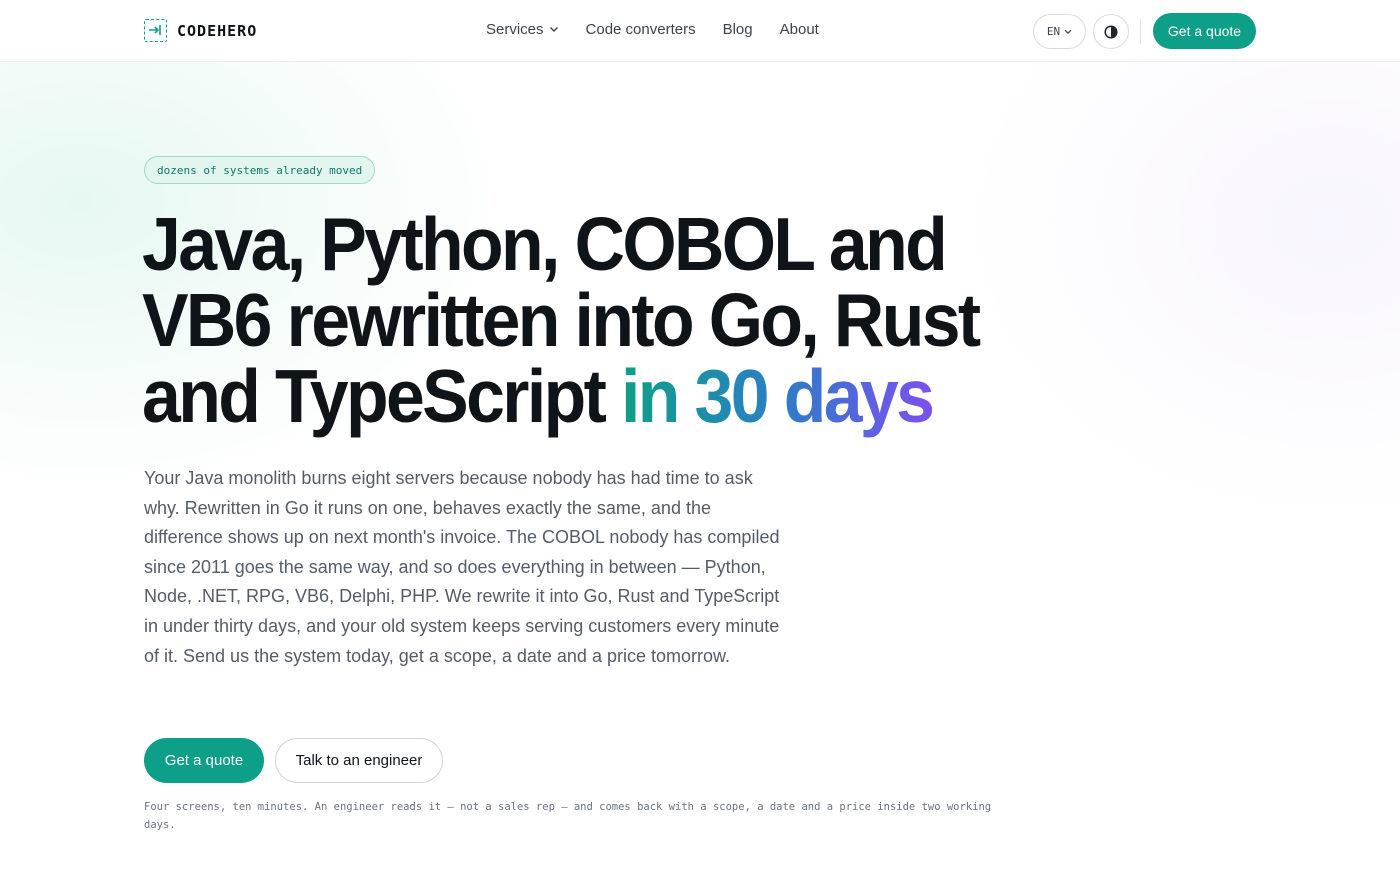 This screenshot has height=875, width=1400. I want to click on talk-to-engineer-button: Talk to an engineer, so click(359, 760).